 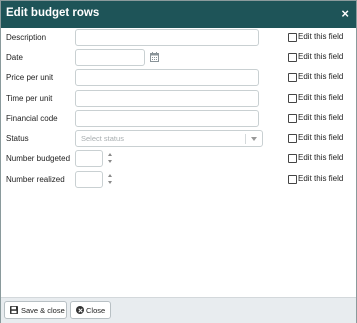 What do you see at coordinates (30, 77) in the screenshot?
I see `price-per-unit-label: Price per unit` at bounding box center [30, 77].